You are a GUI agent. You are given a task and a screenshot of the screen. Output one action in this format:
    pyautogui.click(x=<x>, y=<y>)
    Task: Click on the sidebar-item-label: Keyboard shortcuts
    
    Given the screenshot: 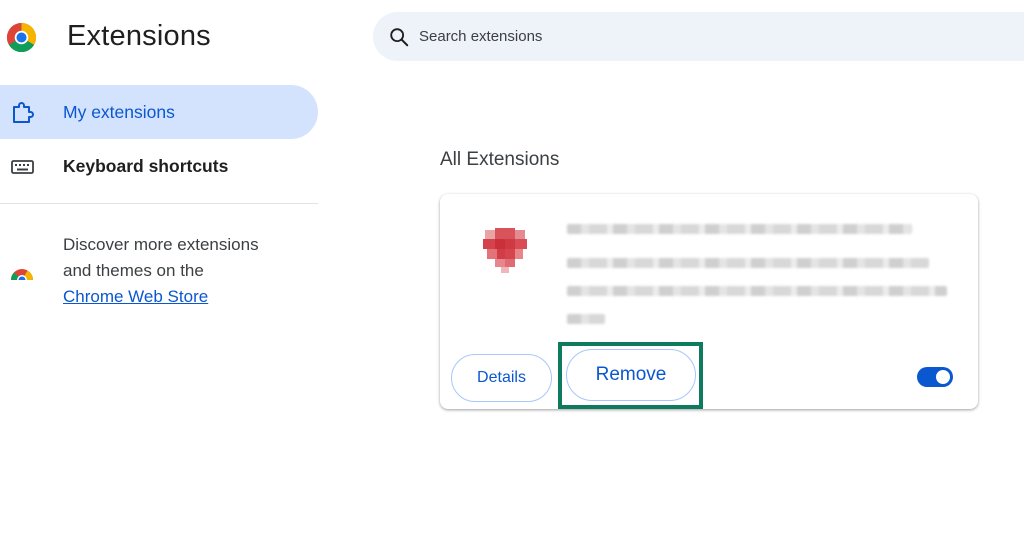 What is the action you would take?
    pyautogui.click(x=146, y=165)
    